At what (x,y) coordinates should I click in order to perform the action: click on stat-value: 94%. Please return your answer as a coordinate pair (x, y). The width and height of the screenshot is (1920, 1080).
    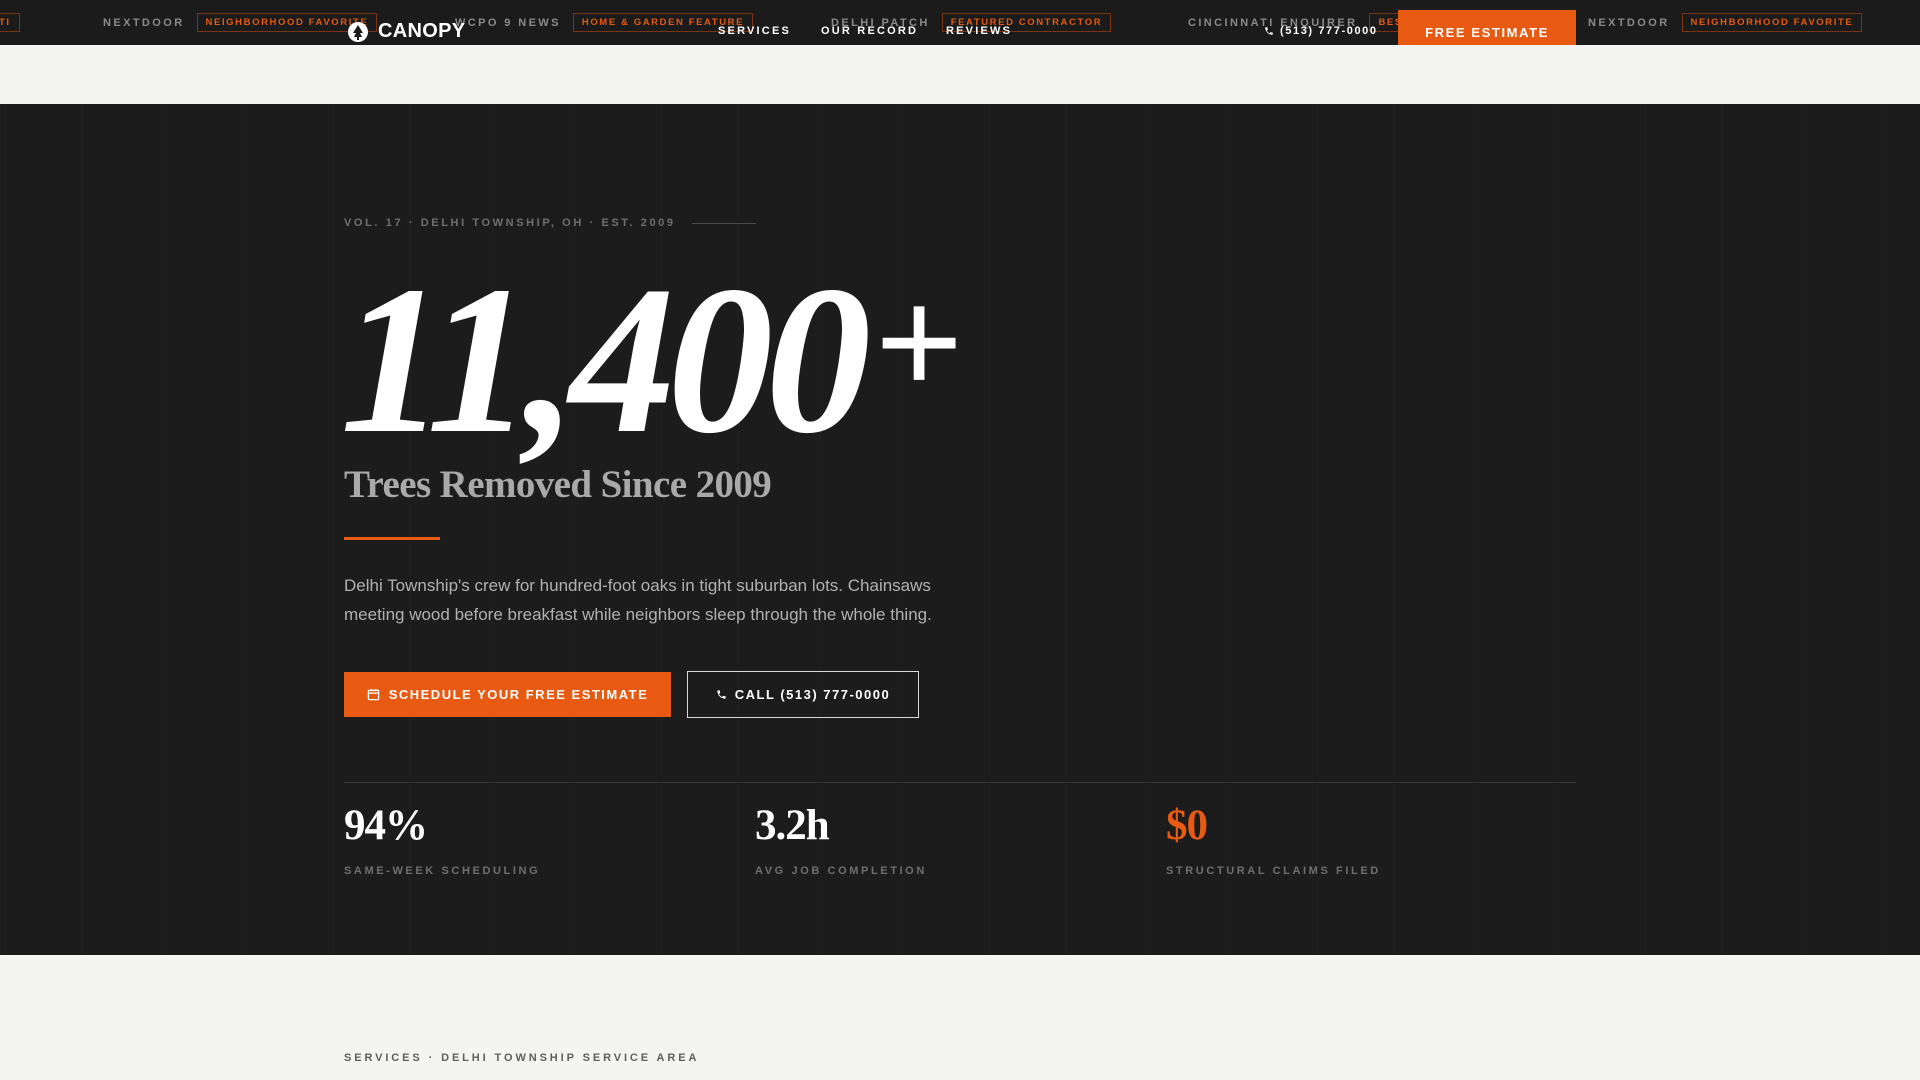
    Looking at the image, I should click on (386, 825).